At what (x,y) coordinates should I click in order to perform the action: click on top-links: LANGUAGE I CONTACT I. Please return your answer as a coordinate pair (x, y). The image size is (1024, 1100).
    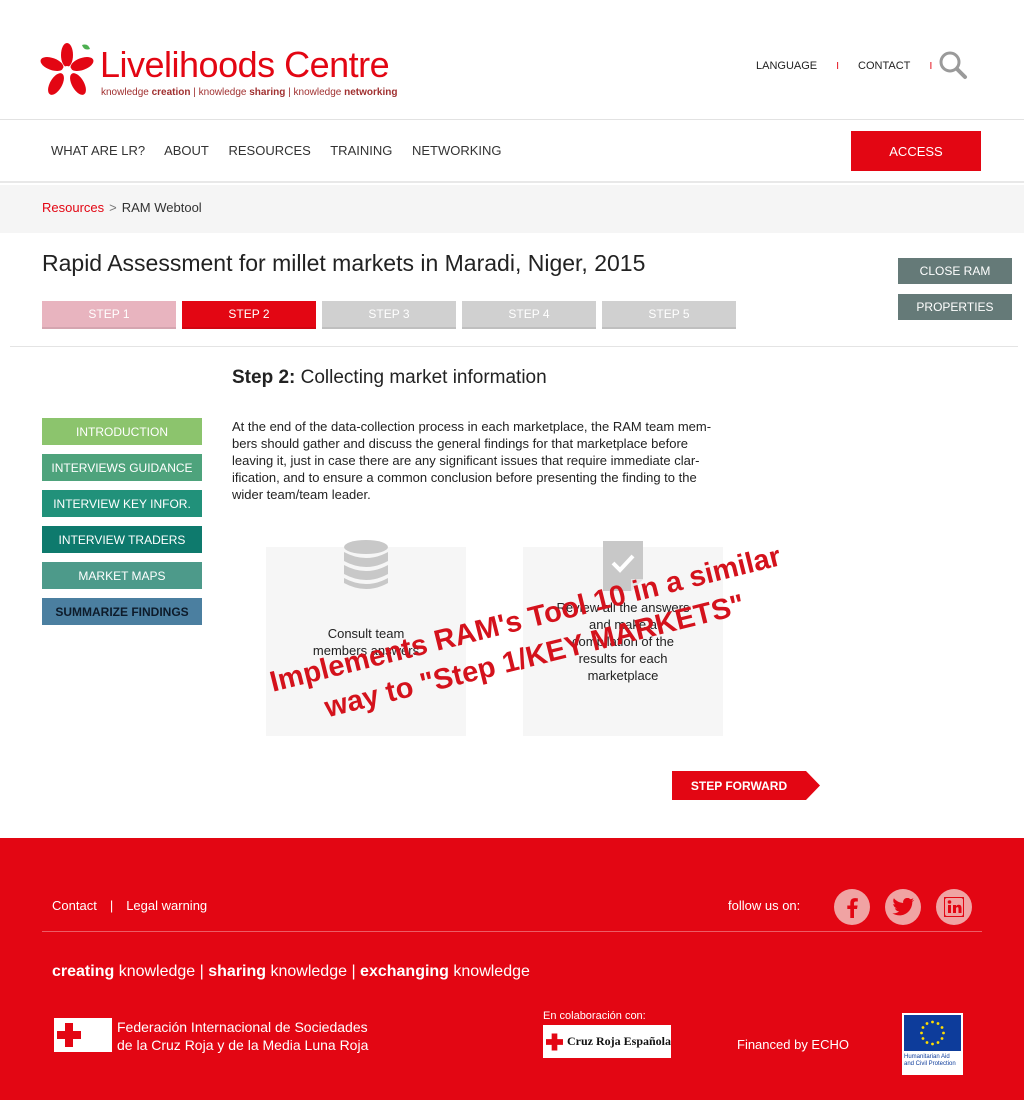
    Looking at the image, I should click on (852, 66).